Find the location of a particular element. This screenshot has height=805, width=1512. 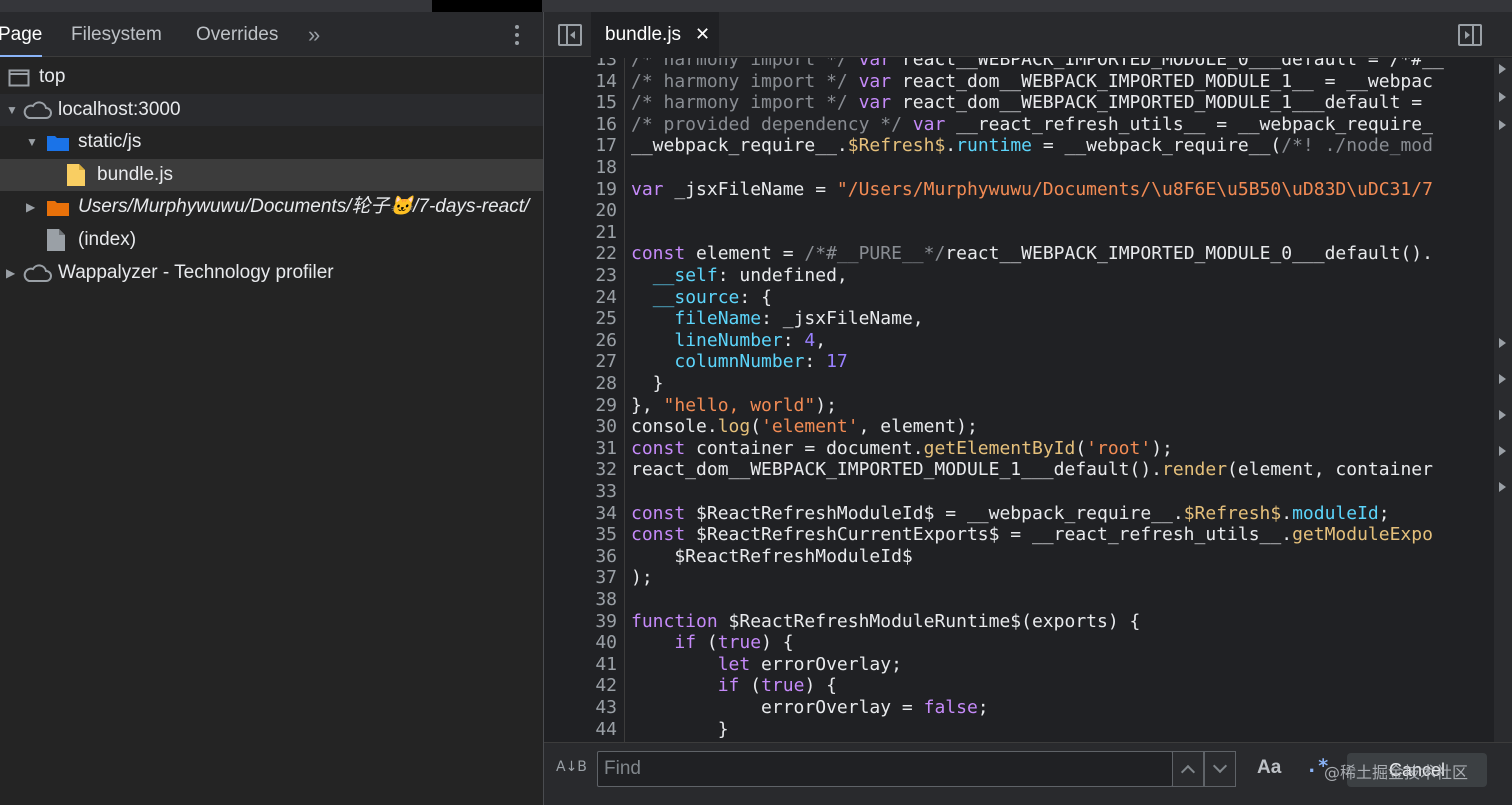

line-number: 40 is located at coordinates (580, 643).